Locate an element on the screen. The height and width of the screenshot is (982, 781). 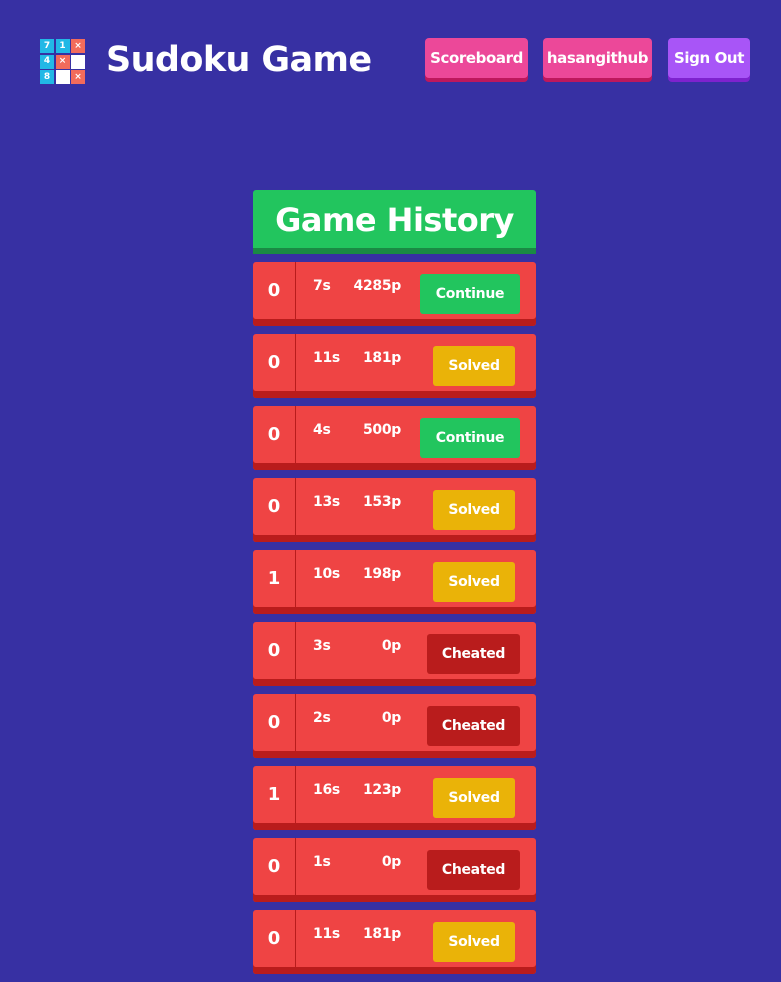
history-row: 1 16s 123p Solved is located at coordinates (394, 798).